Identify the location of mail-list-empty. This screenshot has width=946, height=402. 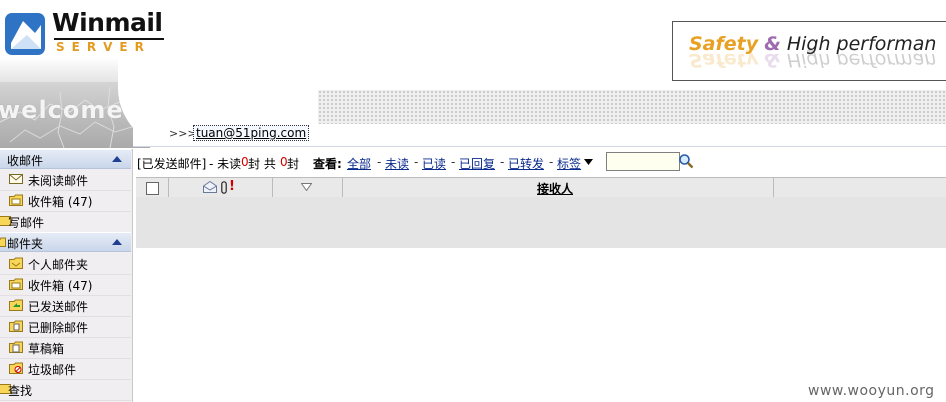
(541, 222).